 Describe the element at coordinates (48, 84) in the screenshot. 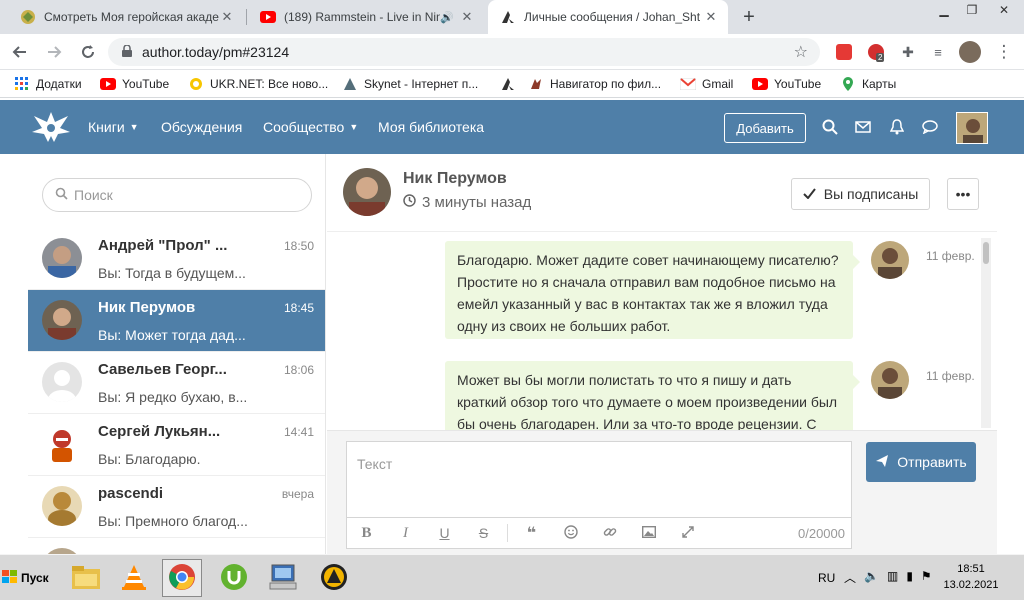

I see `bookmark-apps: Додатки` at that location.